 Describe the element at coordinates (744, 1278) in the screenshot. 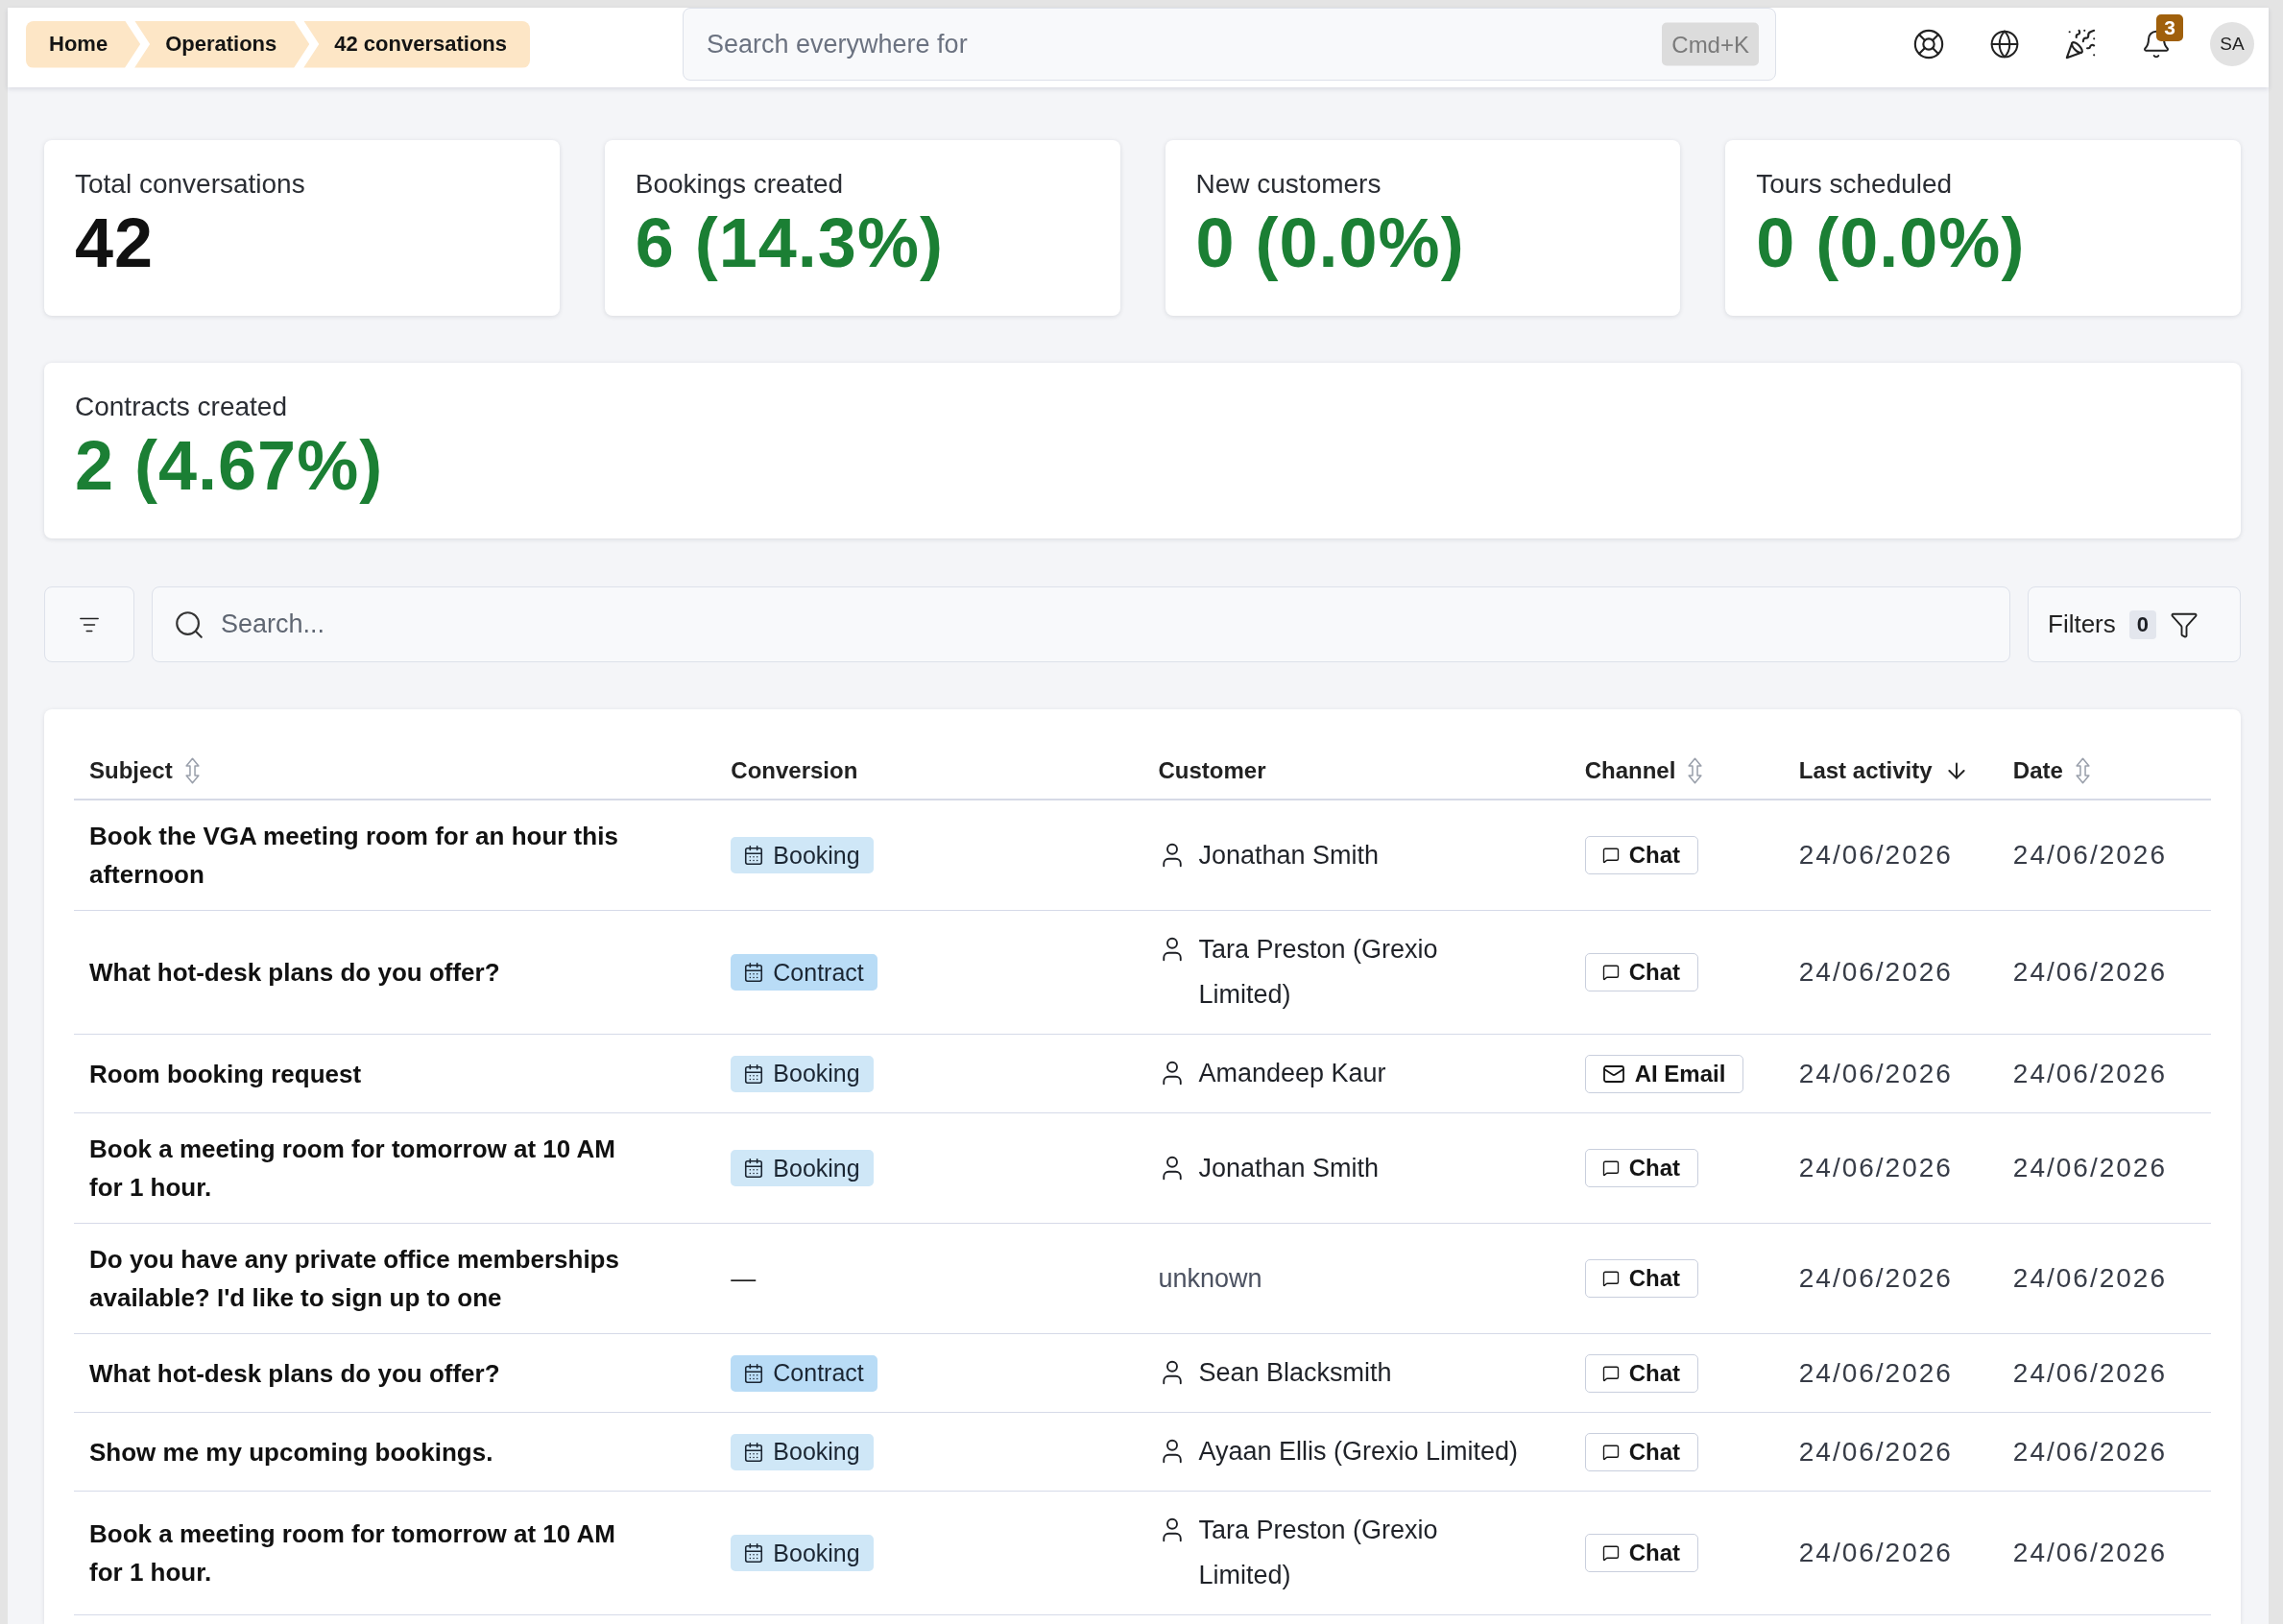

I see `empty-value: —` at that location.